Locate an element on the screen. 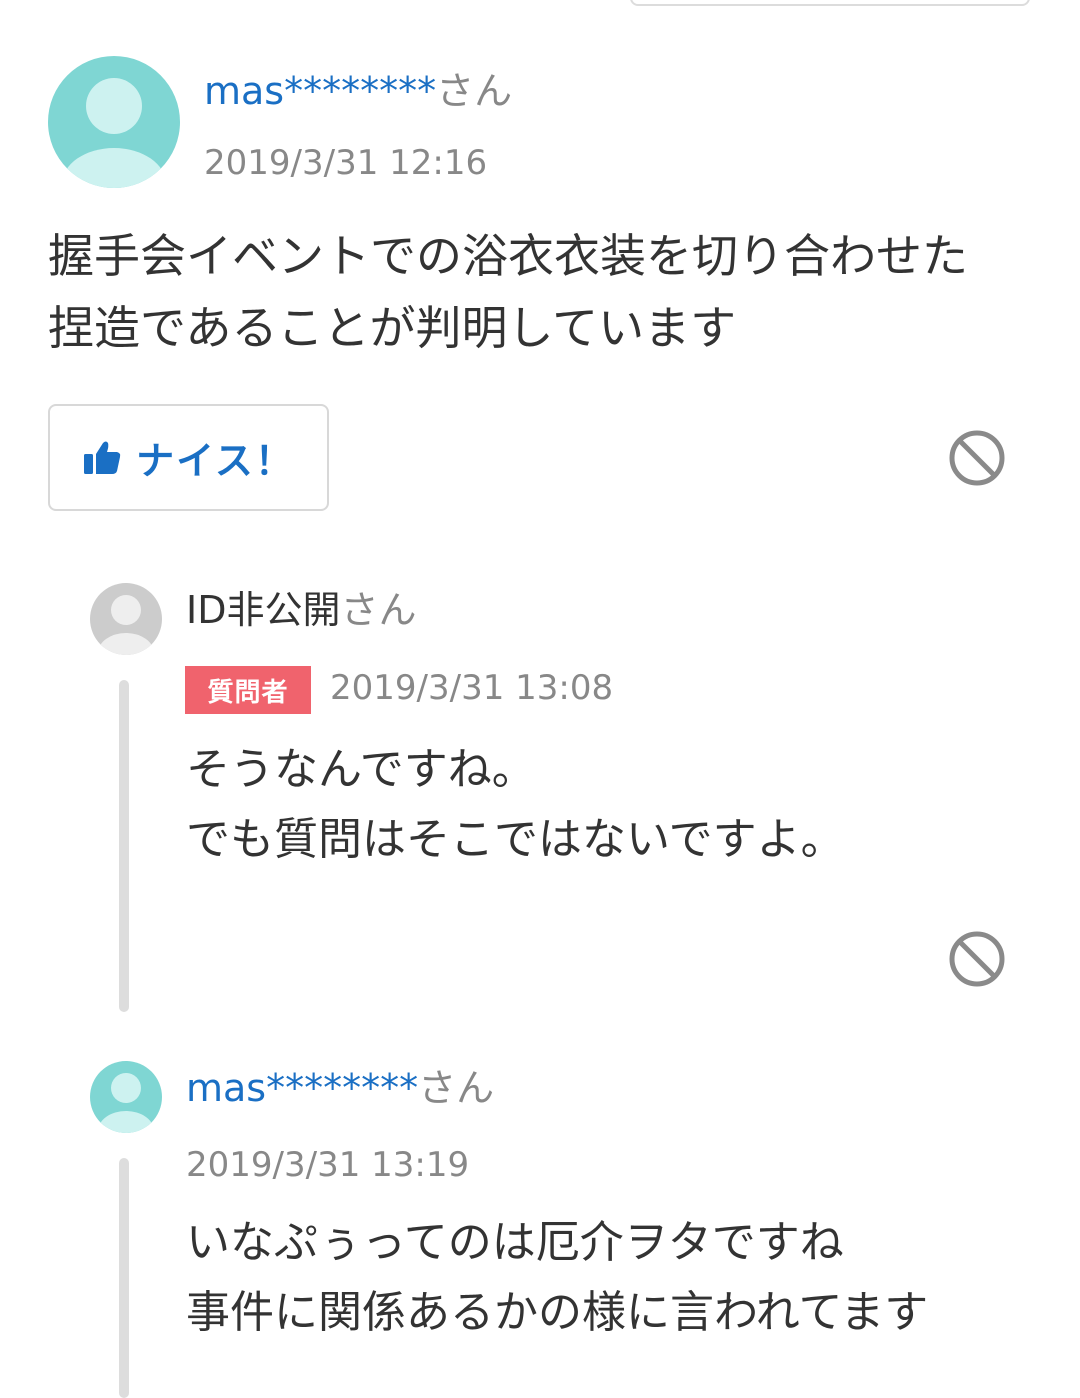 The width and height of the screenshot is (1080, 1398). reply2-body: いなぷぅってのは厄介ヲタですね 事件に関係あるかの様に言われてます is located at coordinates (557, 1278).